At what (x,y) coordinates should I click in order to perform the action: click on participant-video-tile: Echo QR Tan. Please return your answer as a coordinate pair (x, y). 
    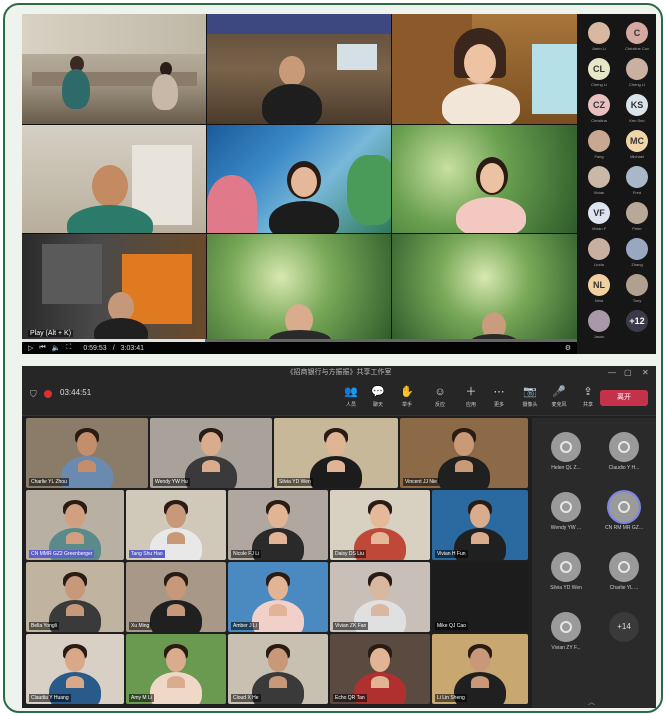
    Looking at the image, I should click on (380, 669).